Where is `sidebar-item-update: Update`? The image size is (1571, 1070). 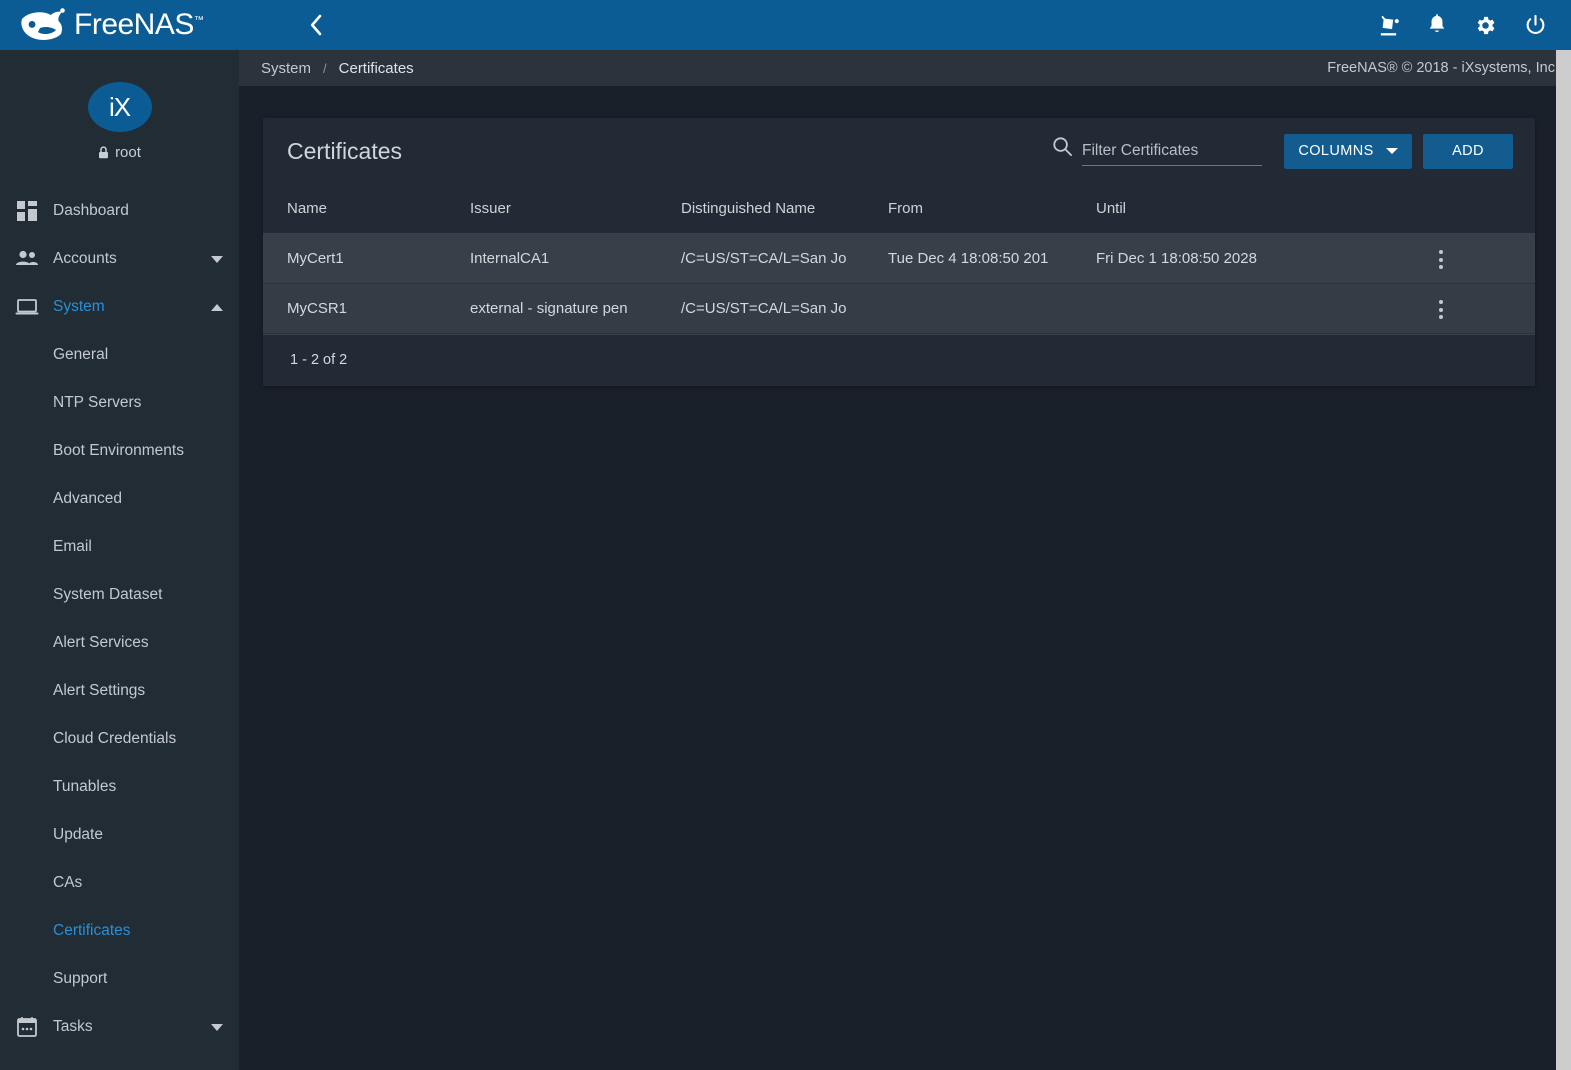 sidebar-item-update: Update is located at coordinates (119, 835).